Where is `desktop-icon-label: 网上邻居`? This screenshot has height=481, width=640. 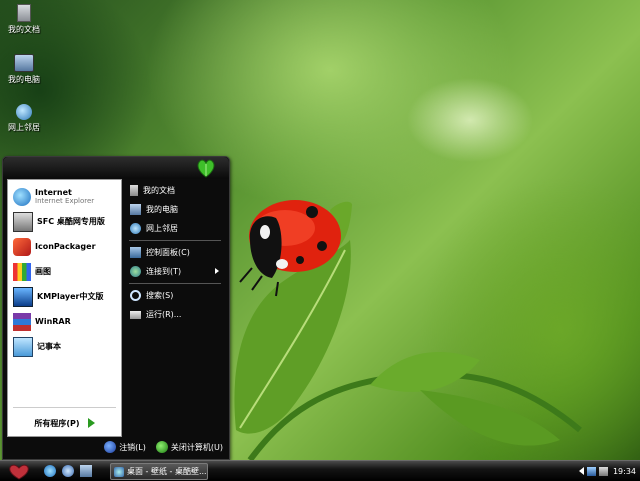
desktop-icon-label: 网上邻居 is located at coordinates (24, 127).